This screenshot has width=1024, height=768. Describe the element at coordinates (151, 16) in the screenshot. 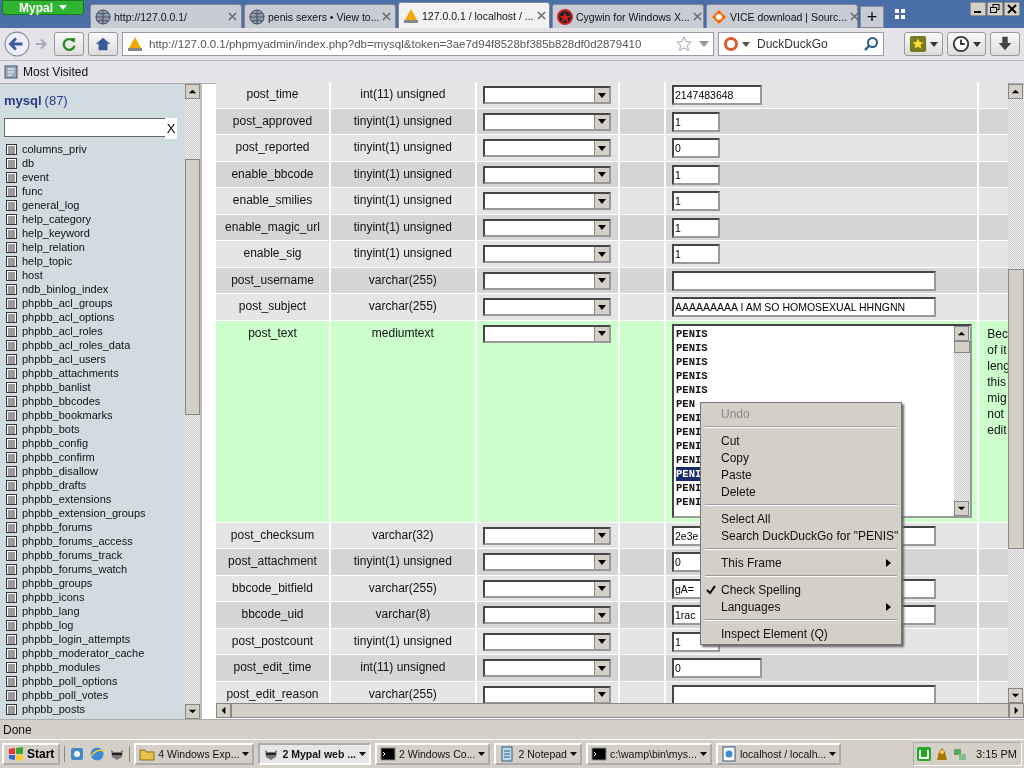

I see `tab-title: http://127.0.0.1/` at that location.